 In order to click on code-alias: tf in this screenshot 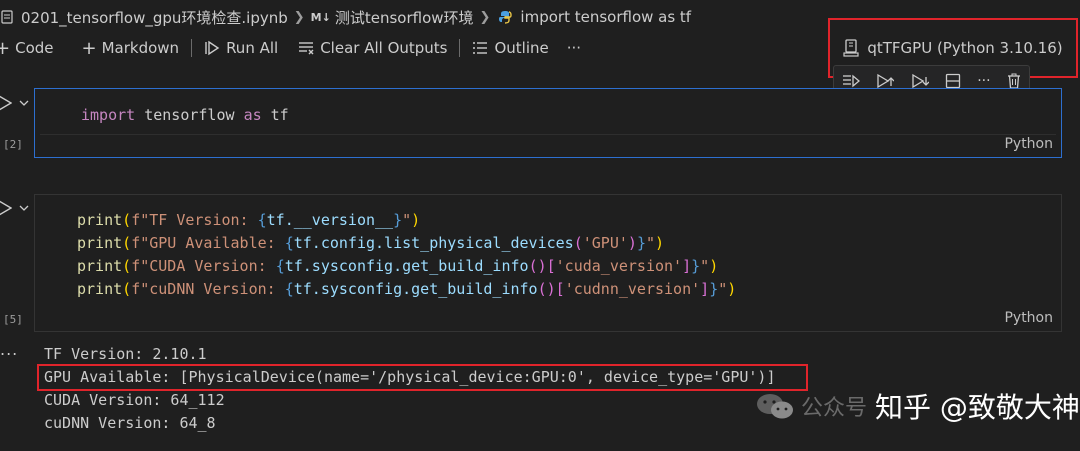, I will do `click(279, 115)`.